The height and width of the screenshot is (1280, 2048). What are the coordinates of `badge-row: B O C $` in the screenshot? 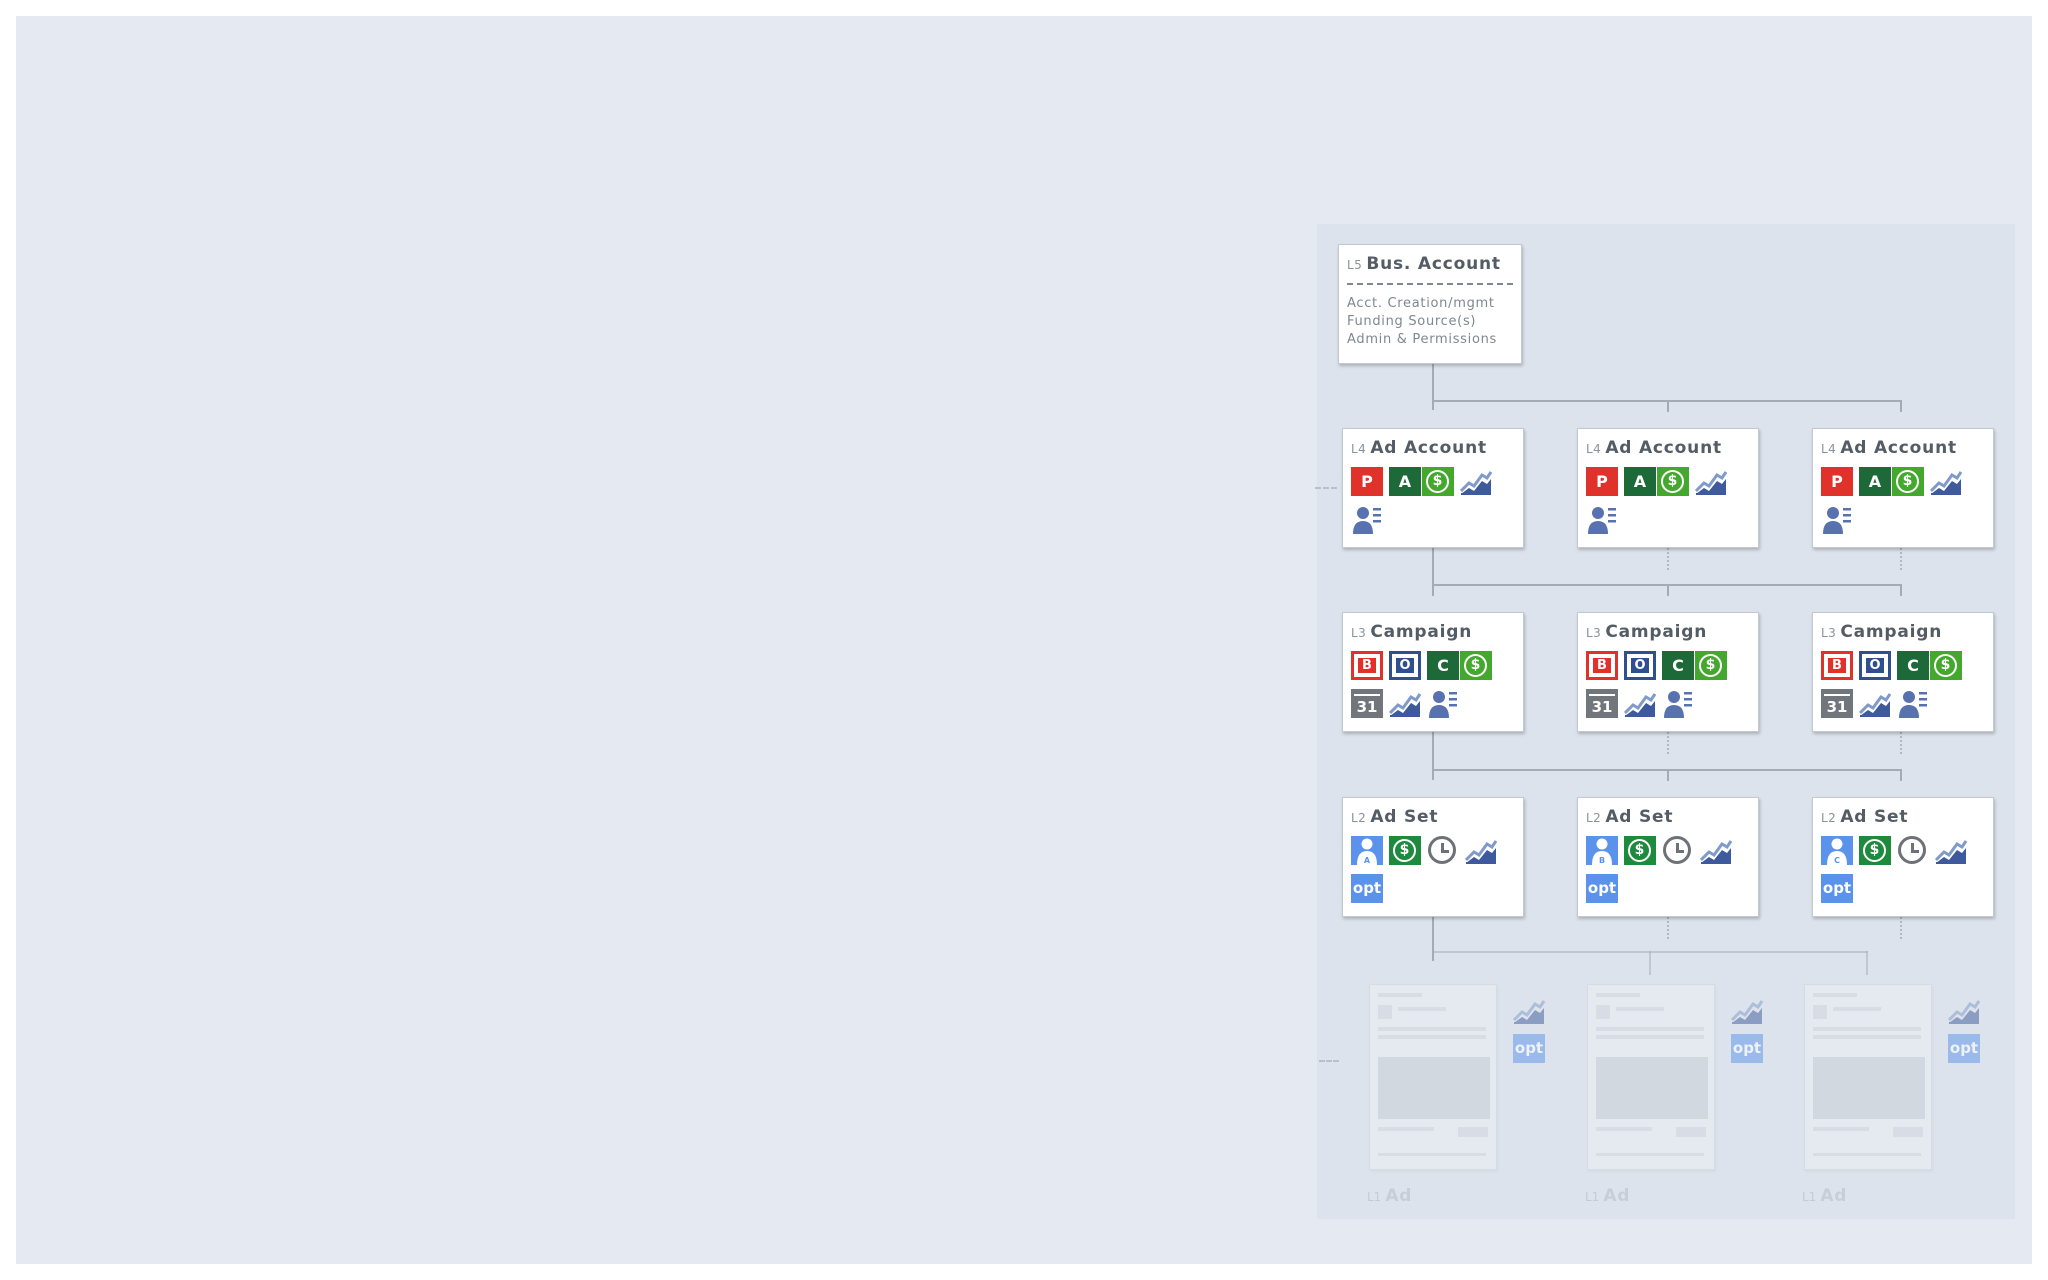 It's located at (1656, 665).